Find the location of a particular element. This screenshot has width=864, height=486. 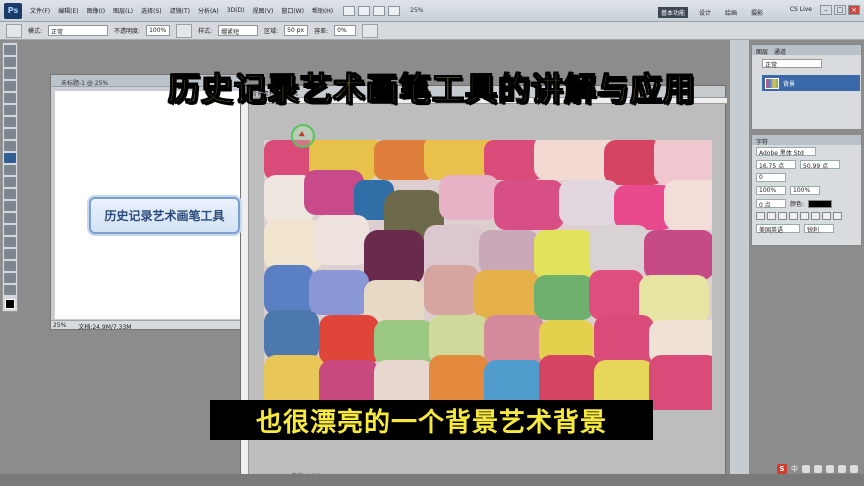

menu-edit: 编辑(E) is located at coordinates (68, 10).